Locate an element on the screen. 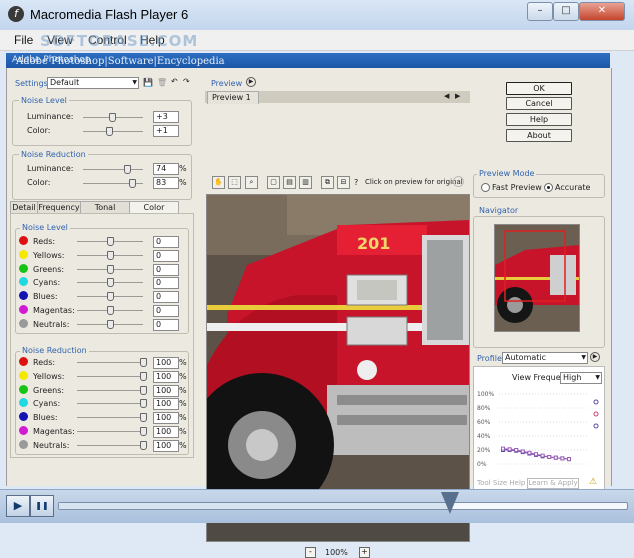  navigator-image is located at coordinates (537, 278).